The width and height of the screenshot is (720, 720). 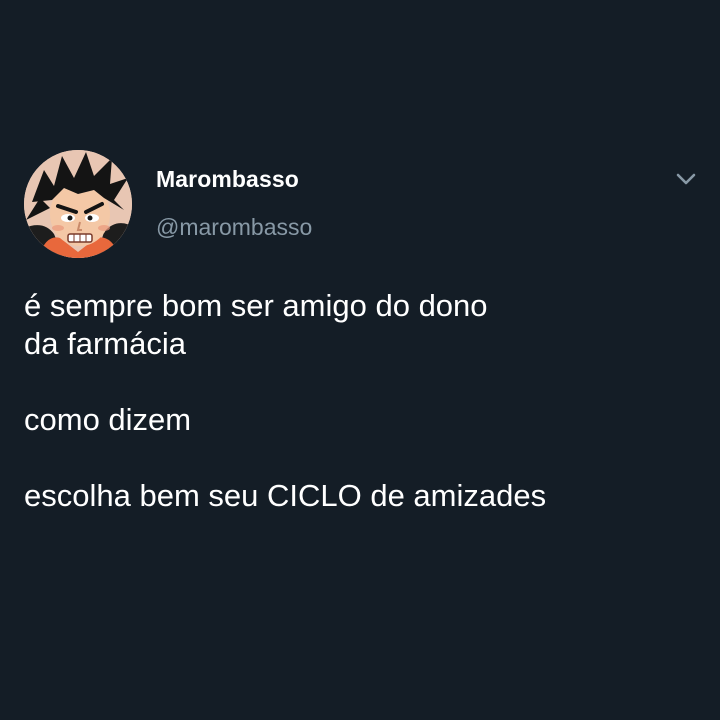 I want to click on display-name: Marombasso, so click(x=227, y=179).